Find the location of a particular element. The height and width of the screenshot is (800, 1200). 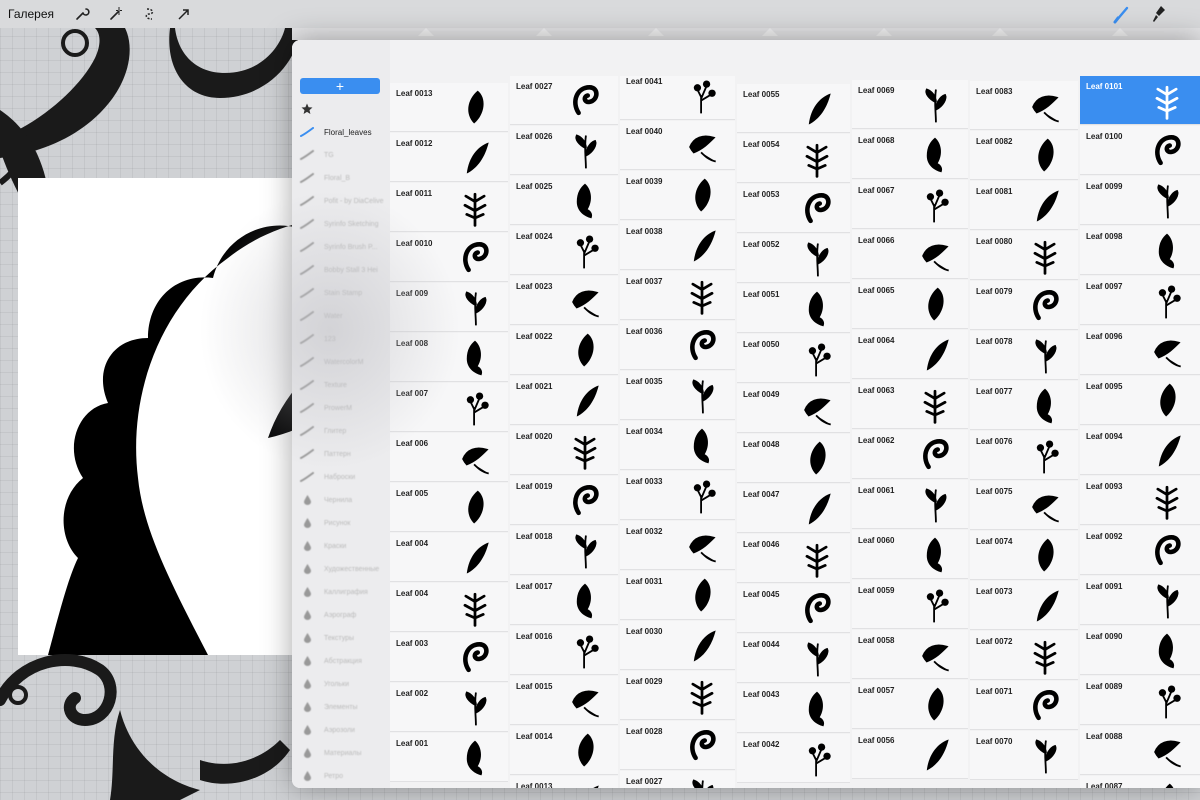

brush-item: Leaf 0031 is located at coordinates (677, 595).